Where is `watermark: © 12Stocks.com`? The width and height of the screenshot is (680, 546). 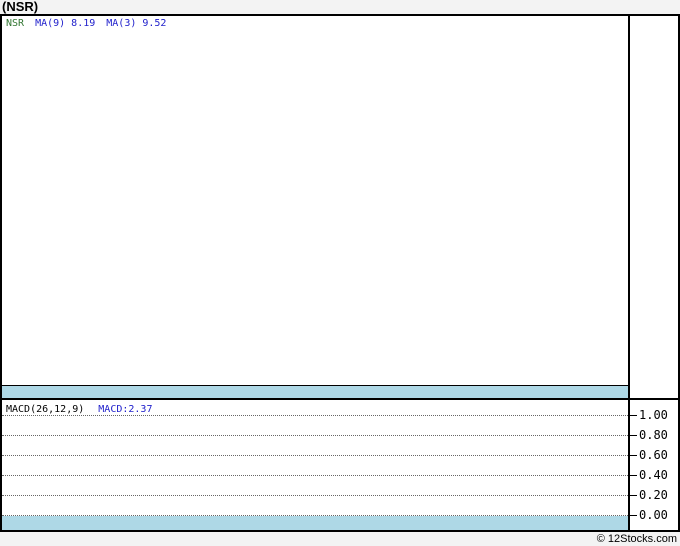
watermark: © 12Stocks.com is located at coordinates (636, 539).